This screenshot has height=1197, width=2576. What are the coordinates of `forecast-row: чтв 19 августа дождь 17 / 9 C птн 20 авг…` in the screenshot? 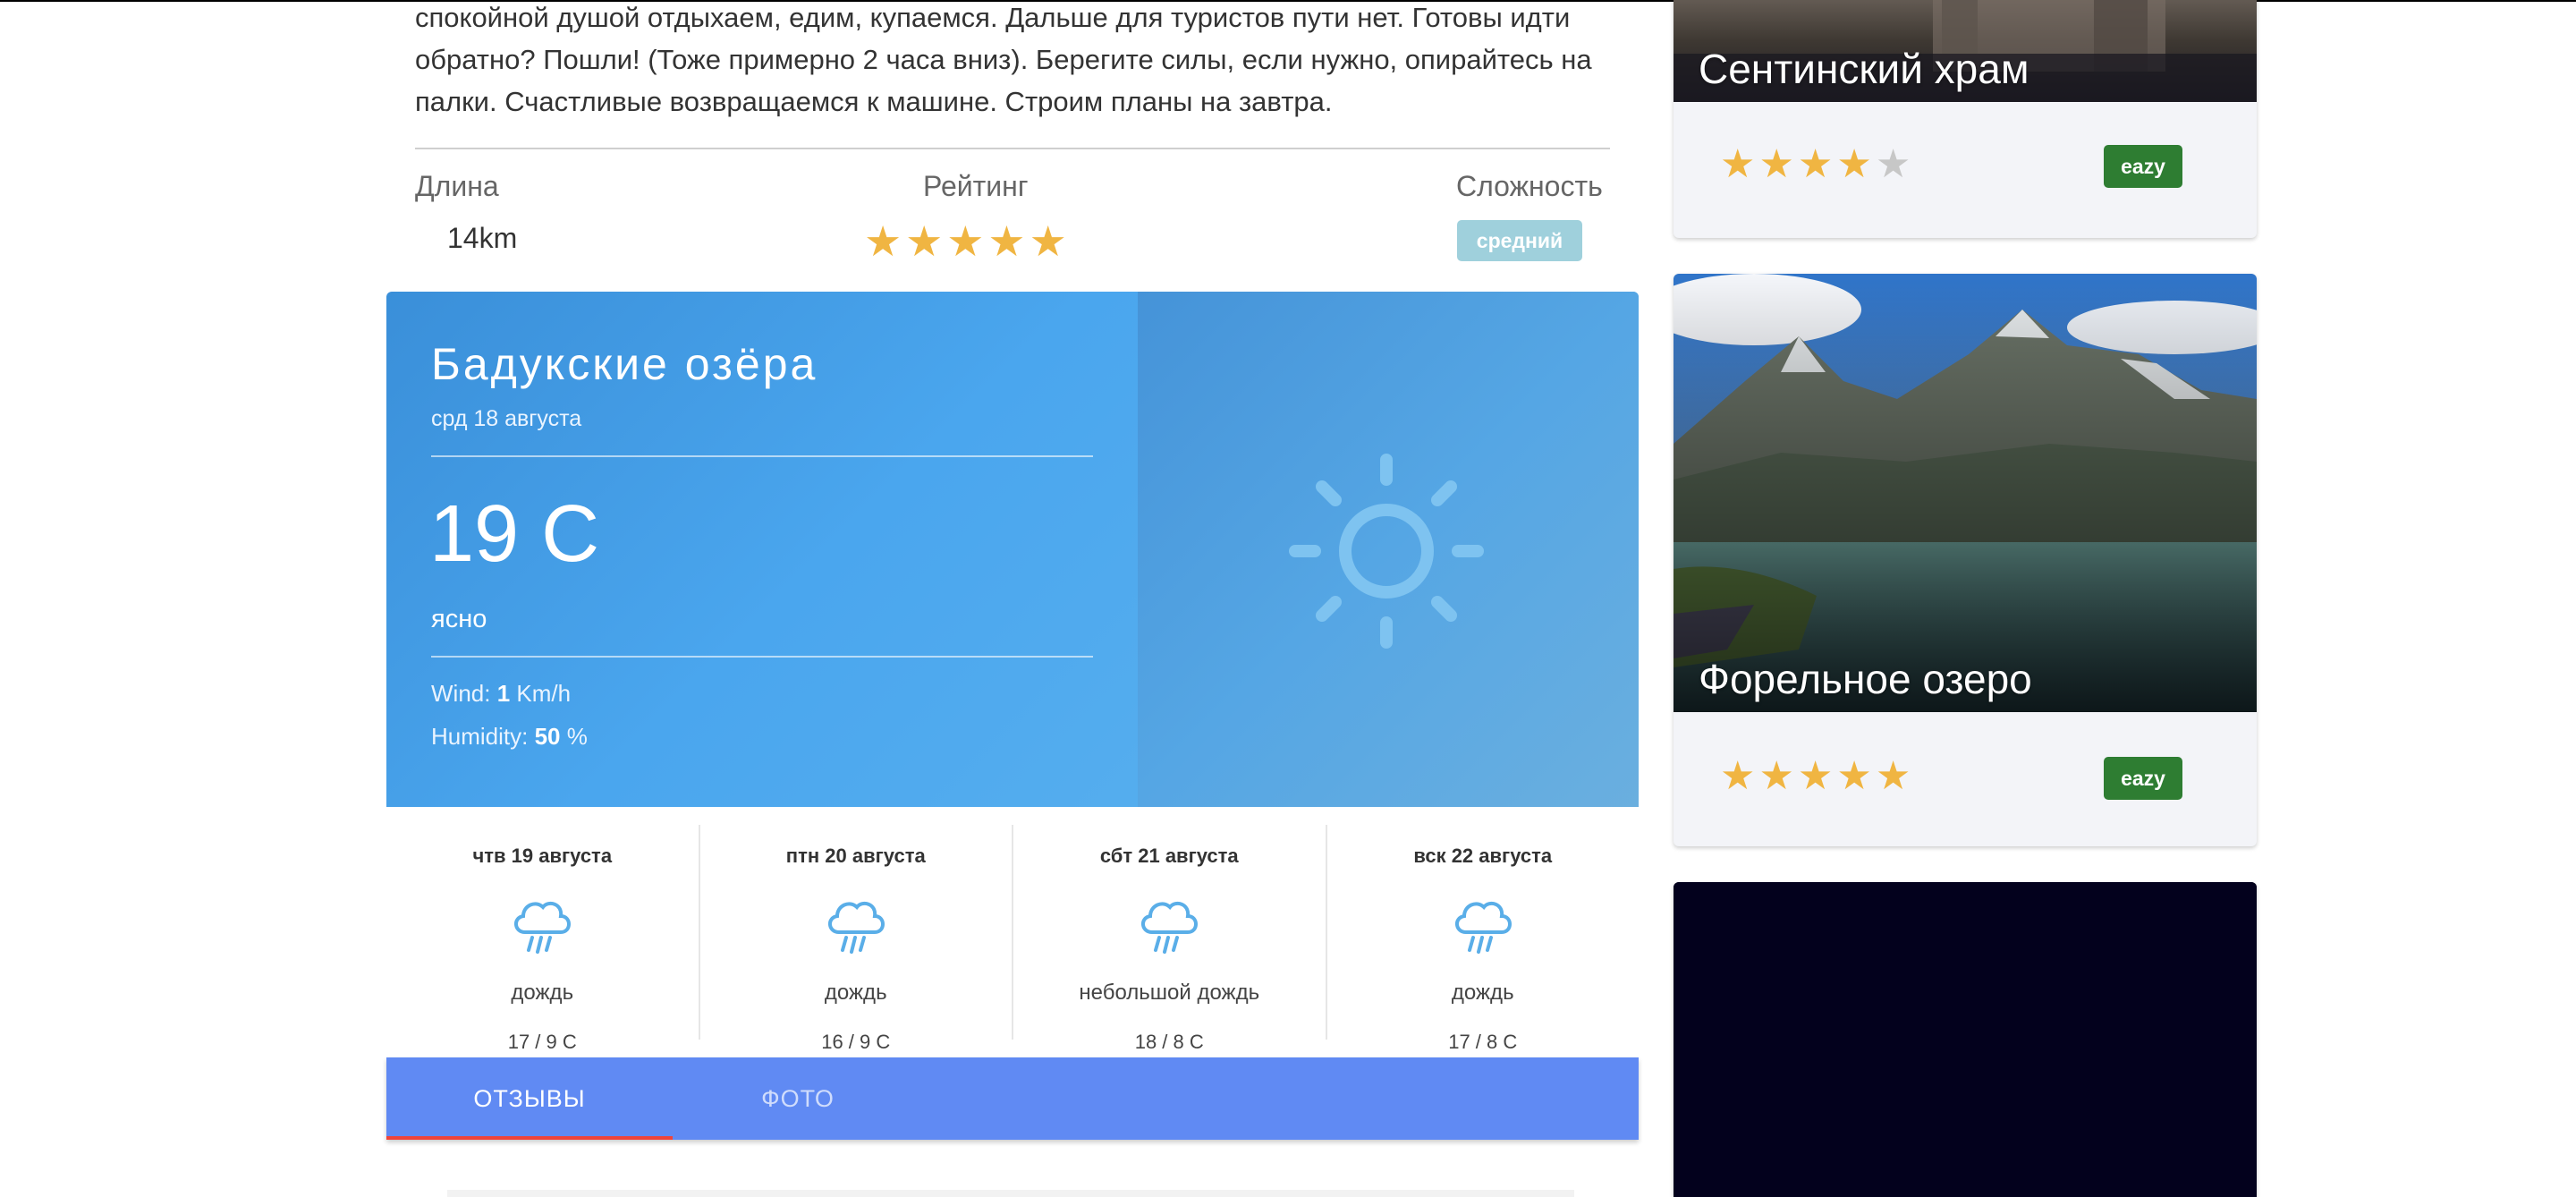 It's located at (1012, 932).